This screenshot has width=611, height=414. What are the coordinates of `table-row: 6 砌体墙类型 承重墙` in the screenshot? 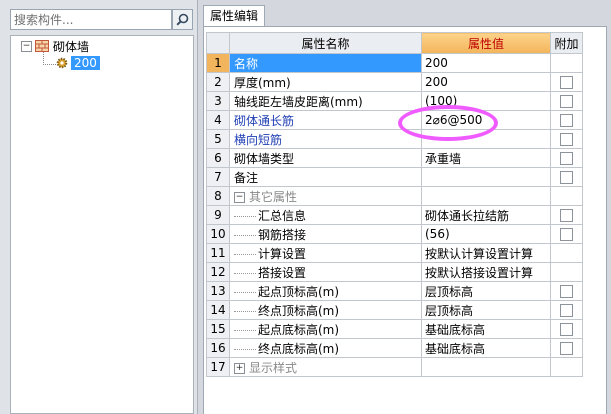 It's located at (394, 158).